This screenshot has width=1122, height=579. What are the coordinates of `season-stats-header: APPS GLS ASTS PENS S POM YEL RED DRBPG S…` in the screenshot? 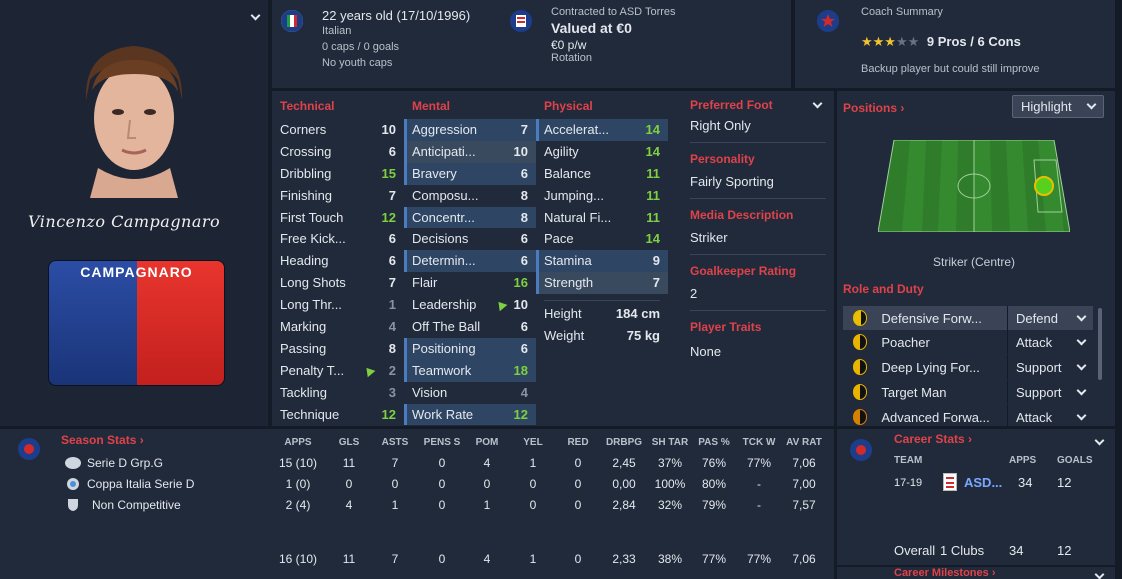 It's located at (553, 442).